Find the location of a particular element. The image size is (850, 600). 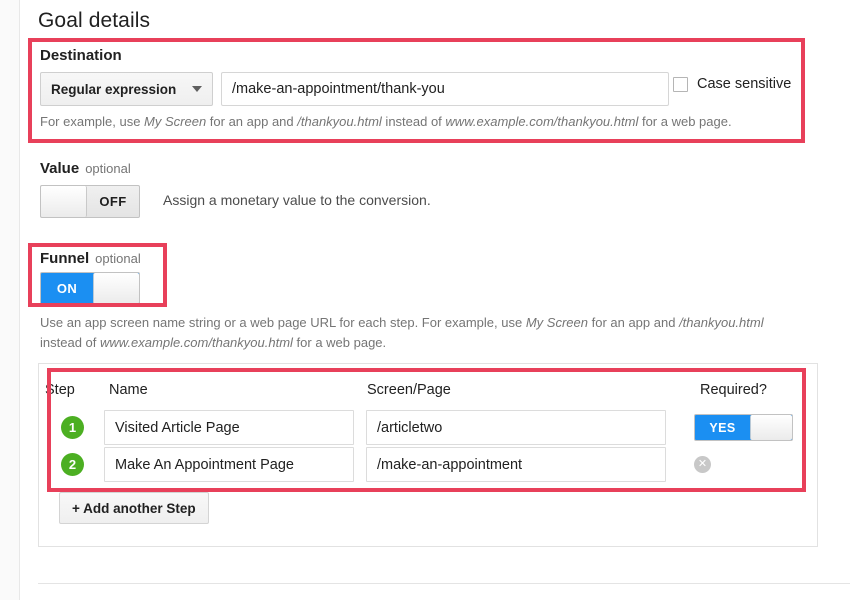

step-number-badge: 2 is located at coordinates (72, 464).